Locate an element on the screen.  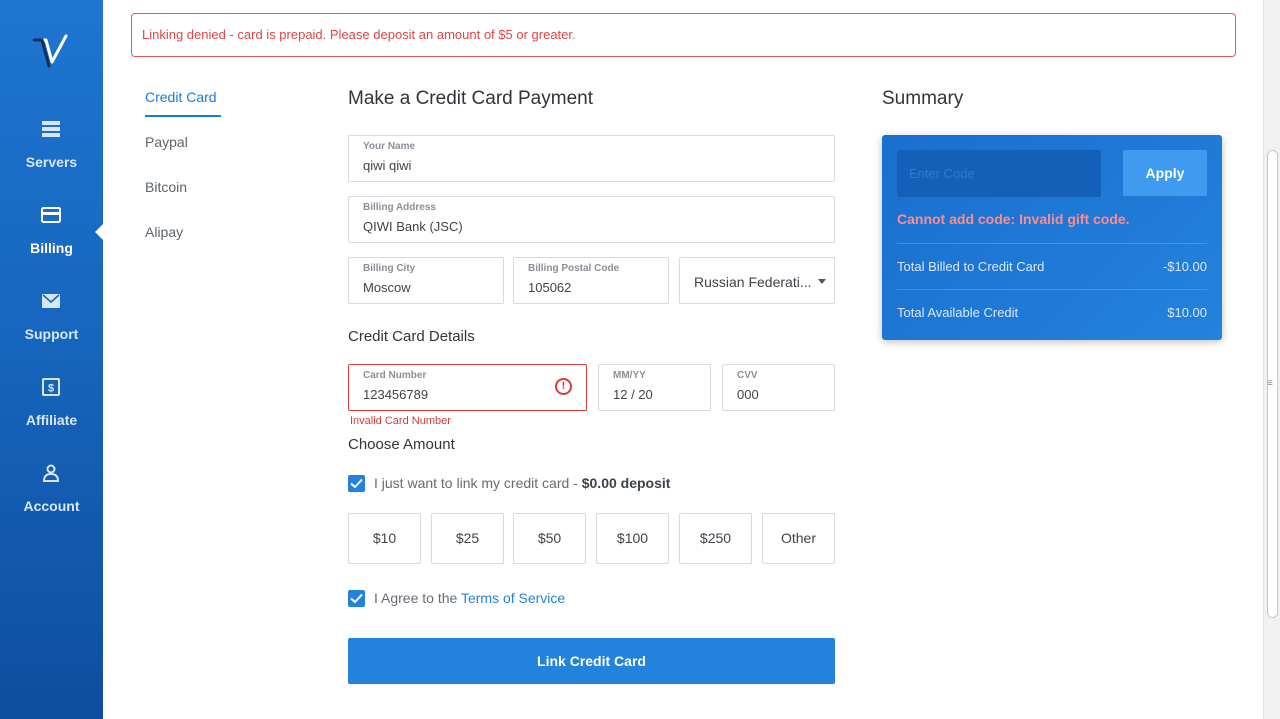
sidebar-item-label: Support is located at coordinates (51, 334).